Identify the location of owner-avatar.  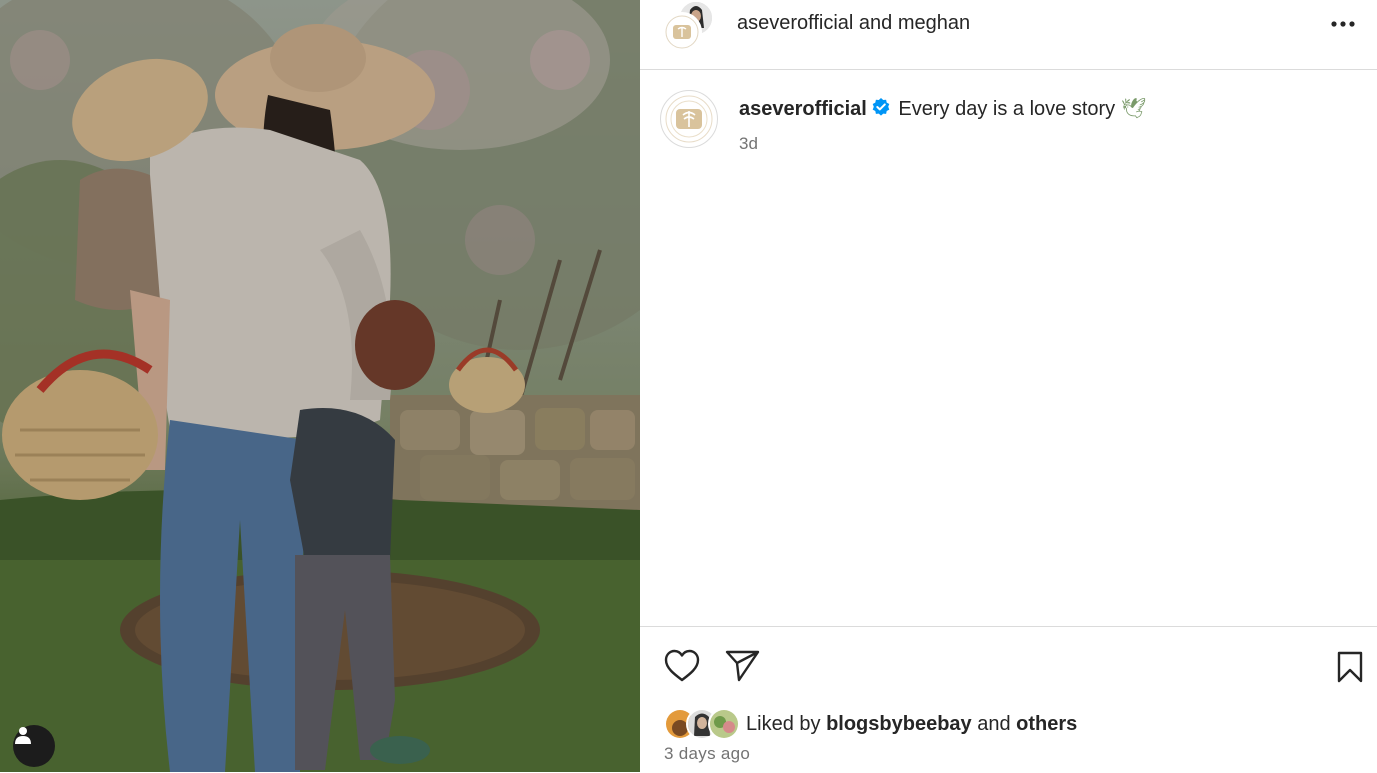
(682, 32).